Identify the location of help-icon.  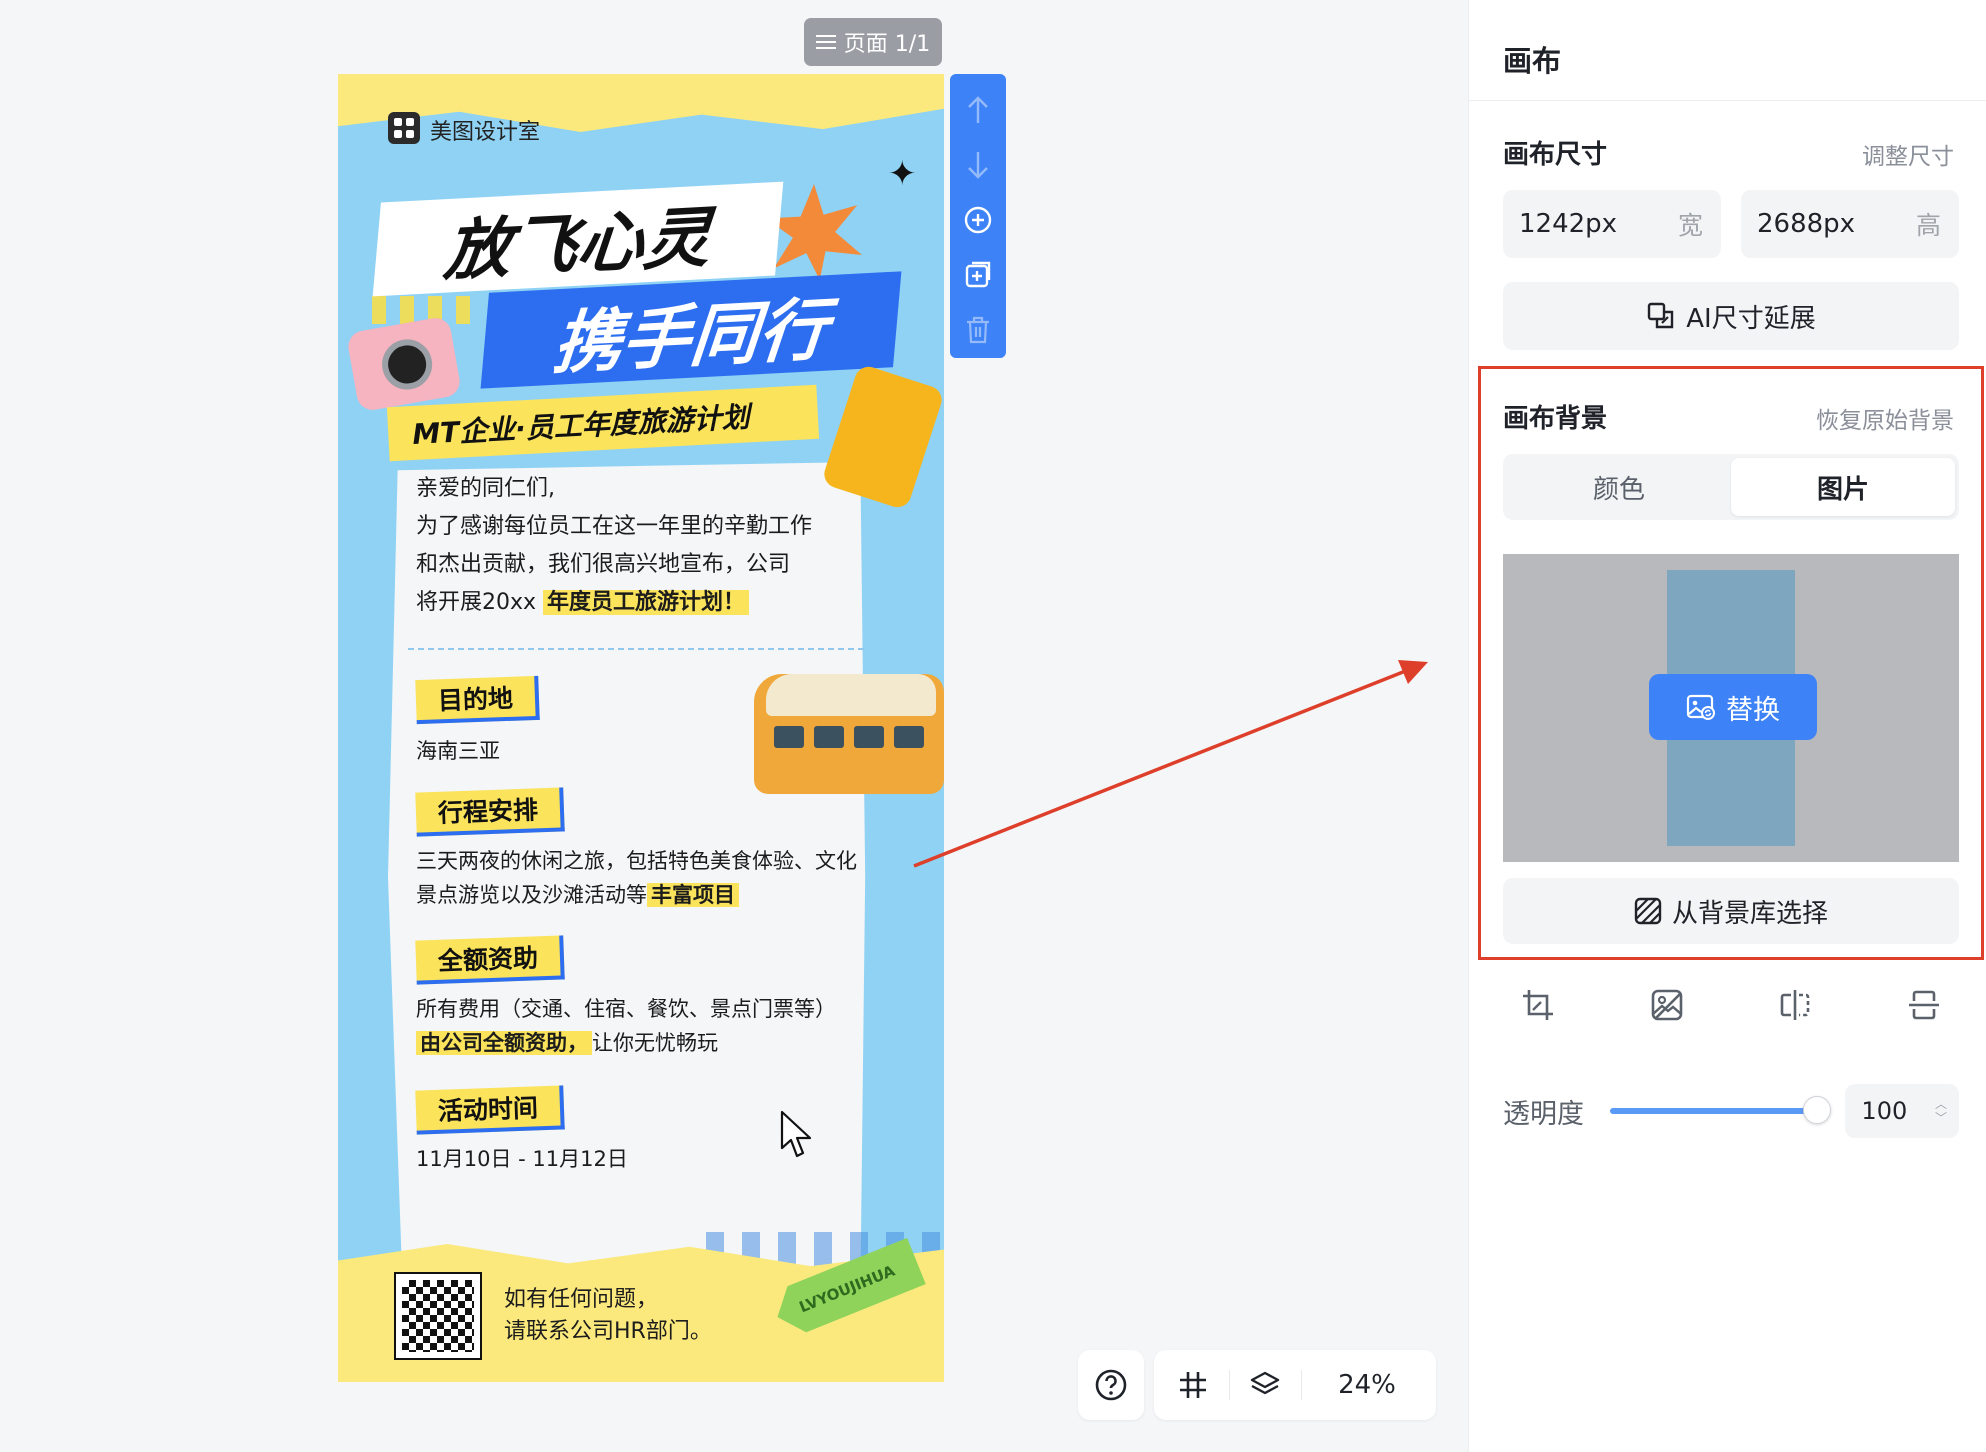
(1111, 1385).